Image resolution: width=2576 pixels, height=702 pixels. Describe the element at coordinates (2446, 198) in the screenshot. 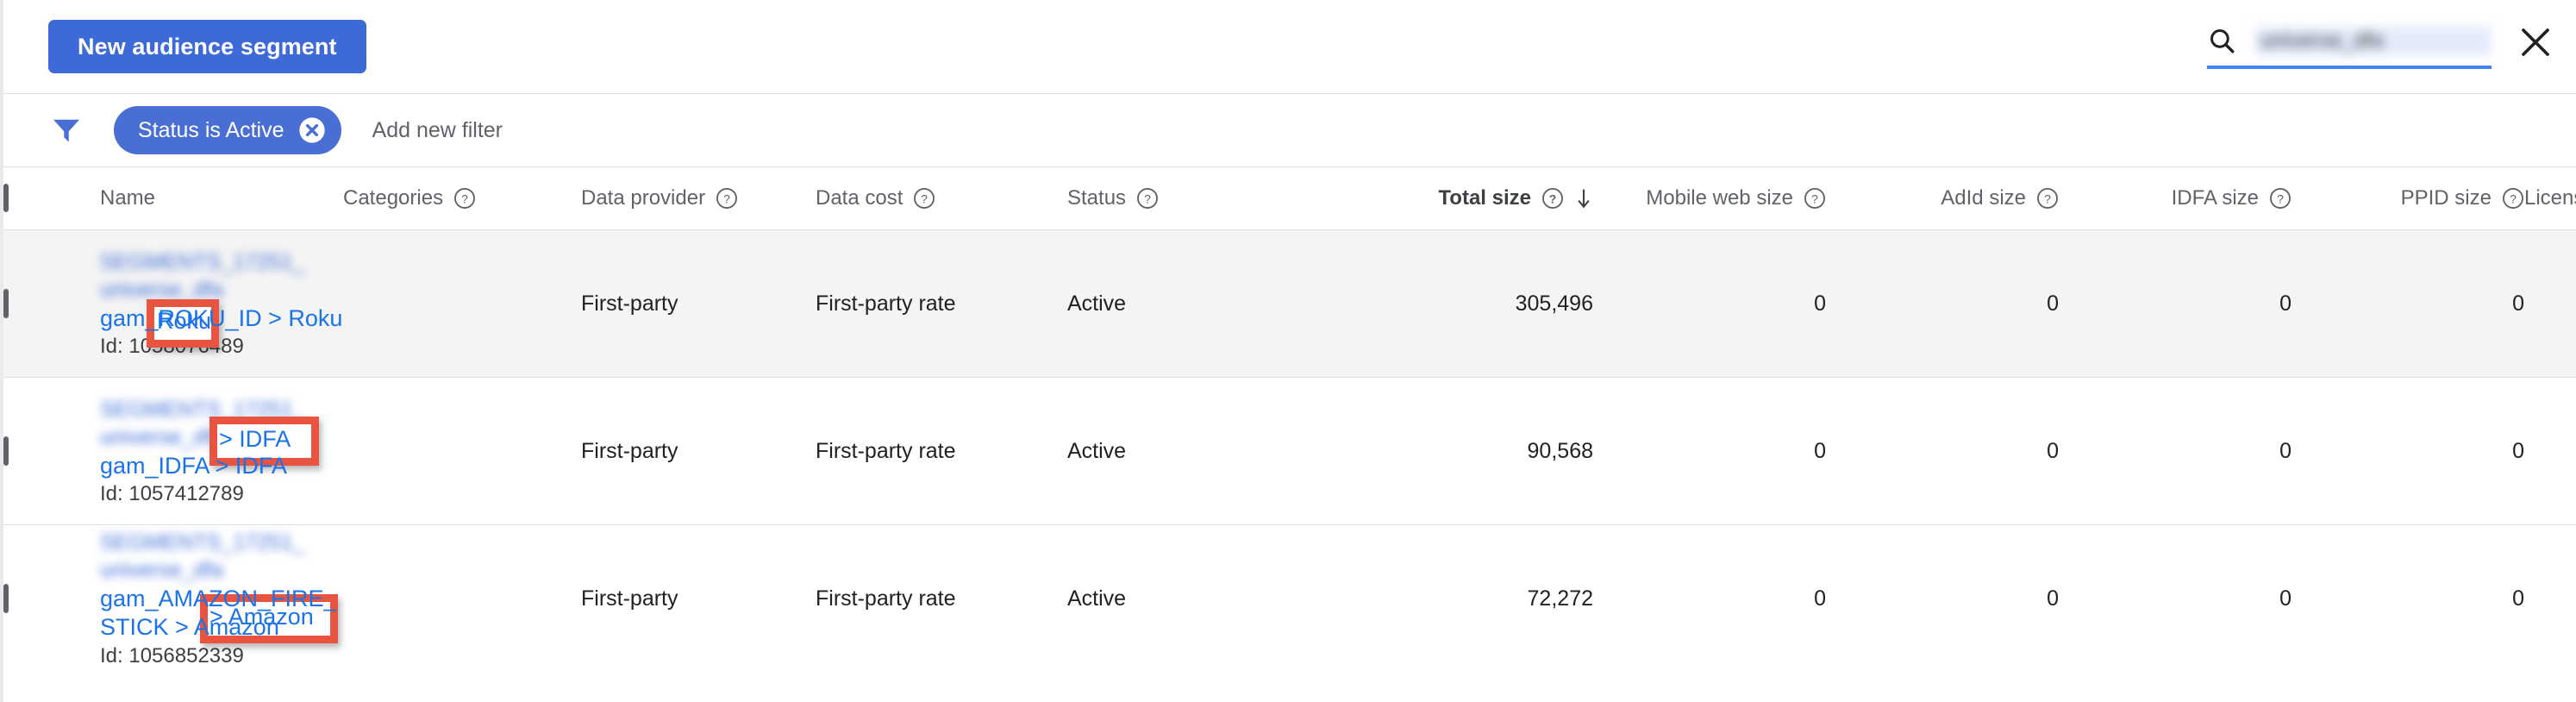

I see `column-label: PPID size` at that location.